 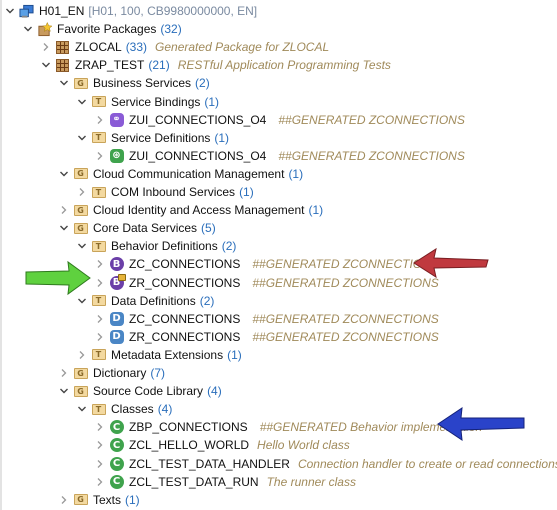 I want to click on tree-node-data-defs: T Data Definitions (2), so click(x=145, y=301).